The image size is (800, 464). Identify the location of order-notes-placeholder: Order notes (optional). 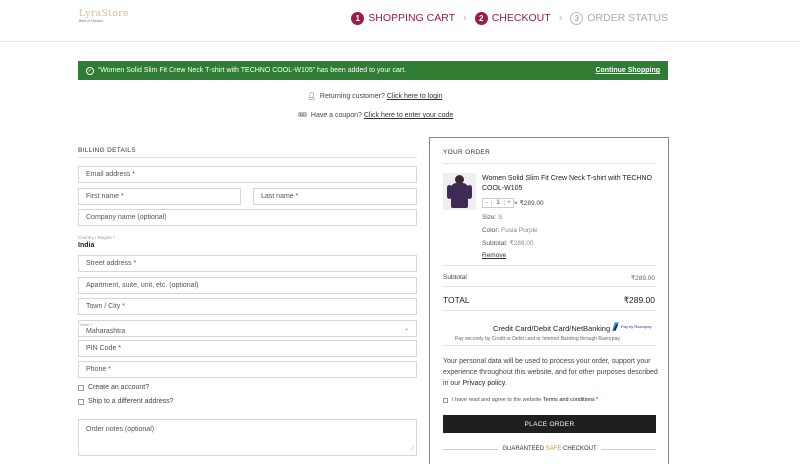
(120, 429).